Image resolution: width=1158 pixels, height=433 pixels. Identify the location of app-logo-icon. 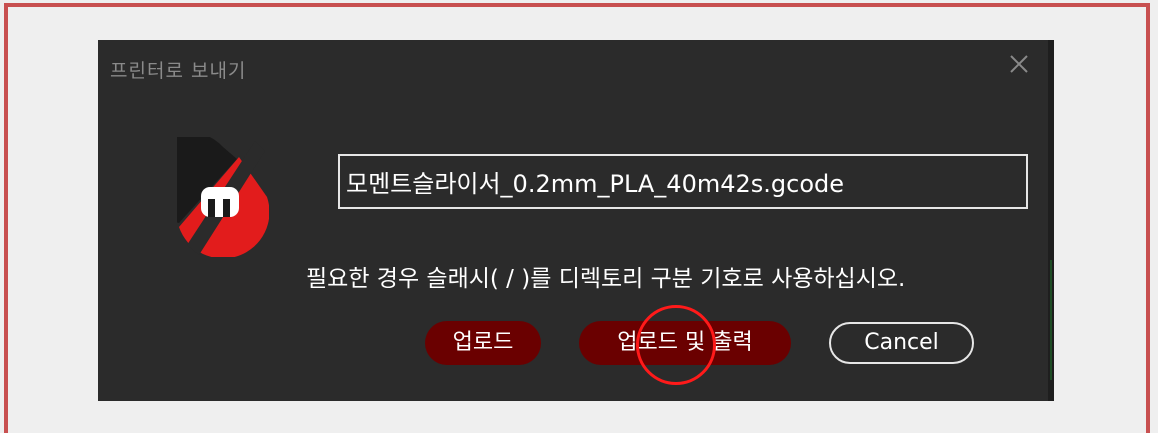
(206, 195).